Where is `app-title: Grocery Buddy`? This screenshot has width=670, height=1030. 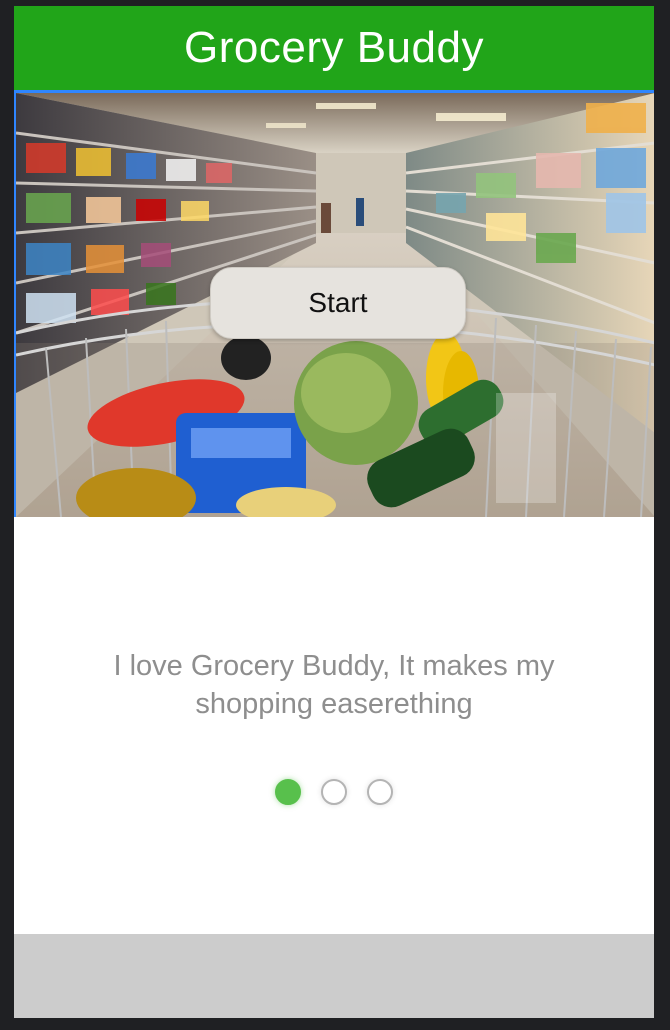 app-title: Grocery Buddy is located at coordinates (334, 47).